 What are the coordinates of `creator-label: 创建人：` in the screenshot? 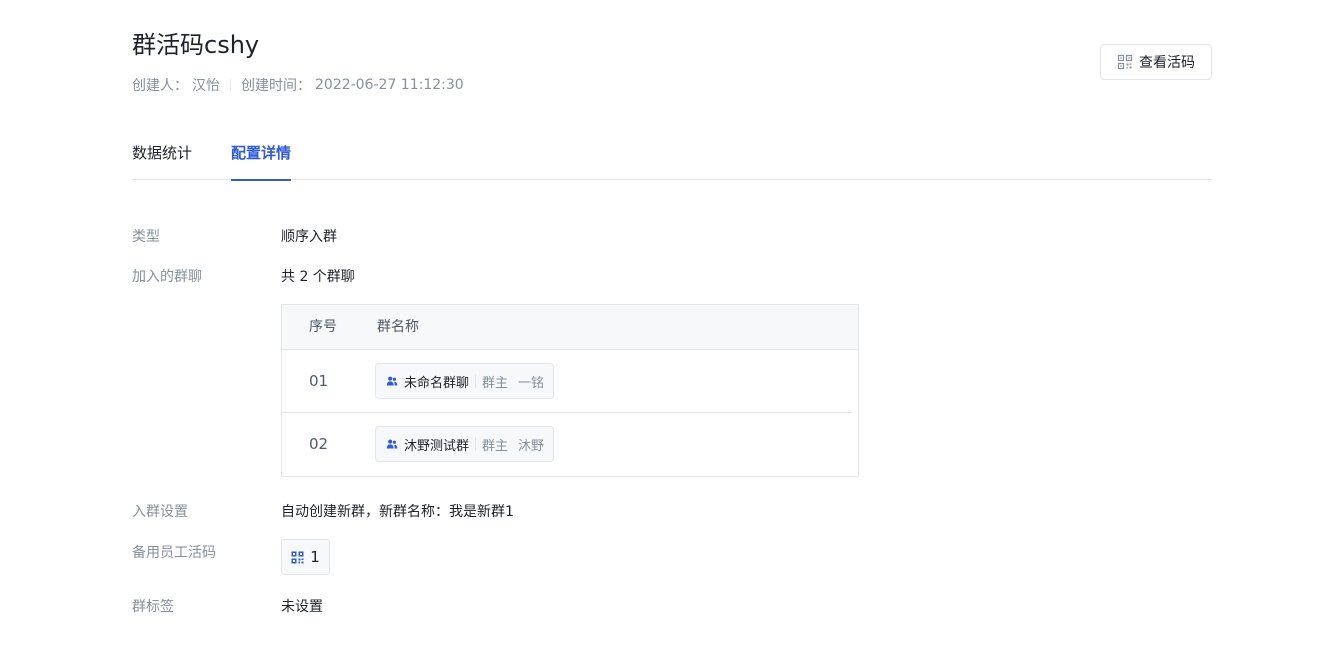 It's located at (160, 86).